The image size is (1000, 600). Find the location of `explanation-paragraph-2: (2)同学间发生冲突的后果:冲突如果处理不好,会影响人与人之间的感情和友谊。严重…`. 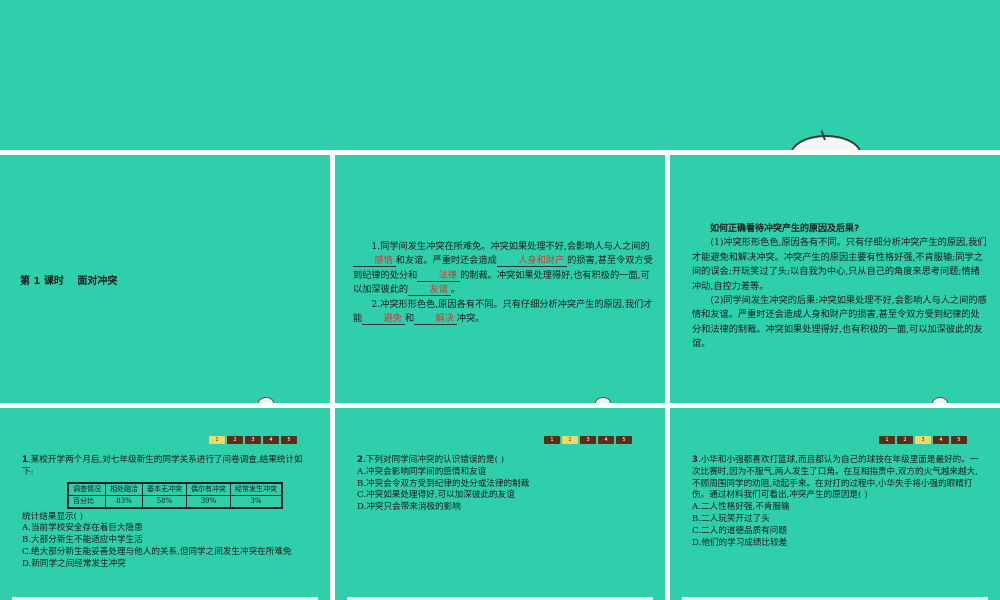

explanation-paragraph-2: (2)同学间发生冲突的后果:冲突如果处理不好,会影响人与人之间的感情和友谊。严重… is located at coordinates (839, 322).